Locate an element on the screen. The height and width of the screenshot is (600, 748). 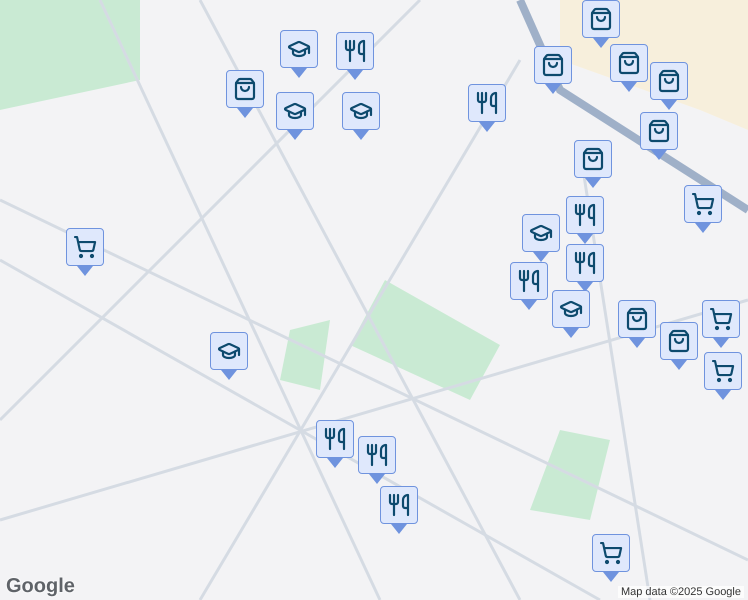
map-attribution: Map data ©2025 Google is located at coordinates (681, 592).